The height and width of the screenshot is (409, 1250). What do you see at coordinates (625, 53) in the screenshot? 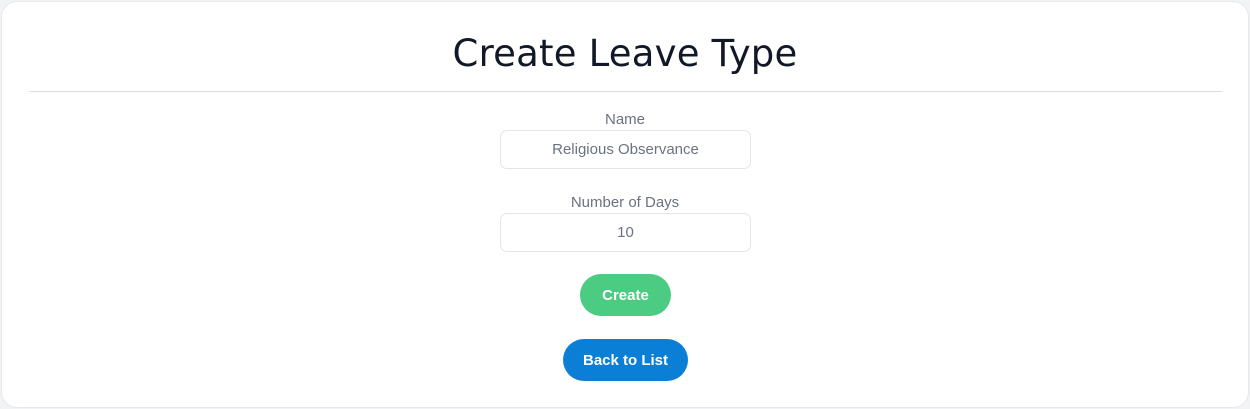
I see `page-title: Create Leave Type` at bounding box center [625, 53].